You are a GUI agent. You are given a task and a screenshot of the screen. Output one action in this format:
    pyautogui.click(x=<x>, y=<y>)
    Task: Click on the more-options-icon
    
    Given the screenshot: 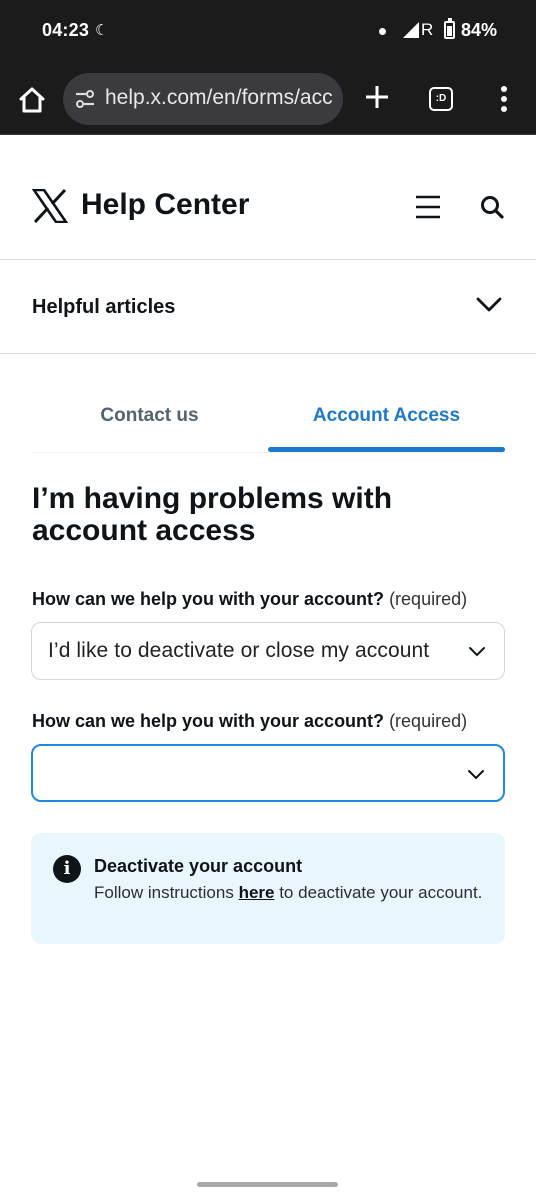 What is the action you would take?
    pyautogui.click(x=504, y=99)
    